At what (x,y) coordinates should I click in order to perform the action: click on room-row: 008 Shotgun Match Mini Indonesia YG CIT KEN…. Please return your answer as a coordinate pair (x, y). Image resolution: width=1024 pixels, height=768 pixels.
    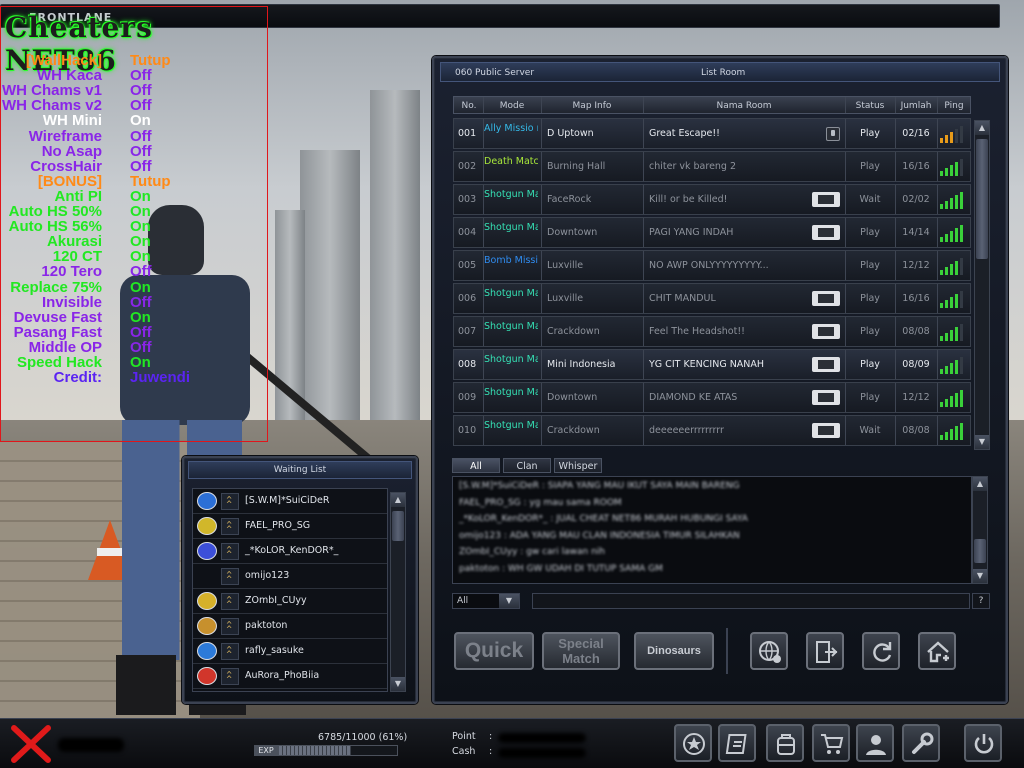
    Looking at the image, I should click on (712, 364).